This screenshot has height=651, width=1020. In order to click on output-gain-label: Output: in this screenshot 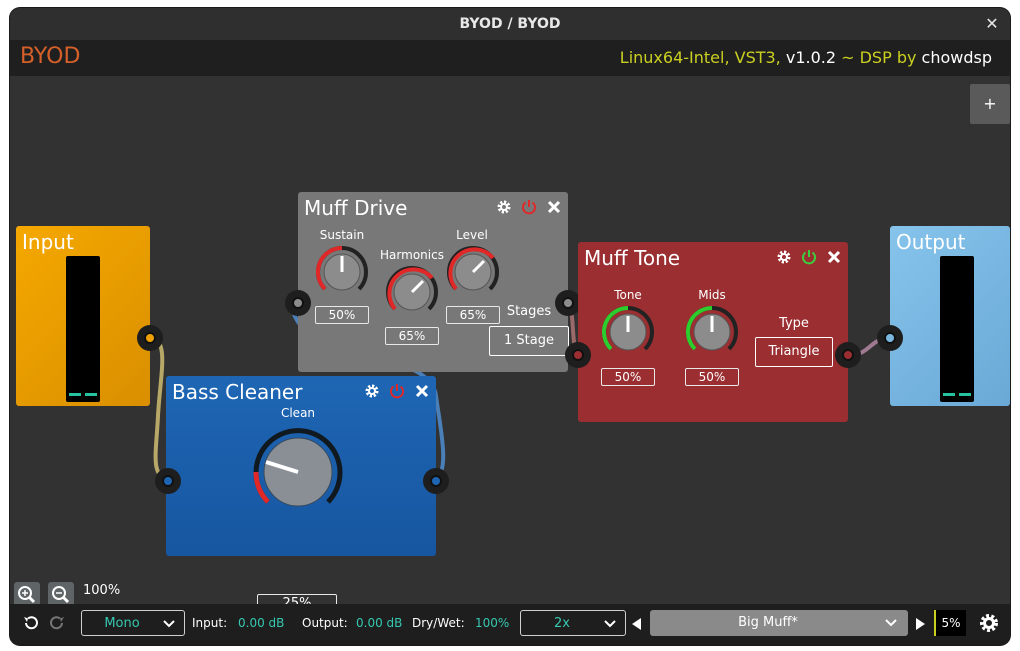, I will do `click(325, 623)`.